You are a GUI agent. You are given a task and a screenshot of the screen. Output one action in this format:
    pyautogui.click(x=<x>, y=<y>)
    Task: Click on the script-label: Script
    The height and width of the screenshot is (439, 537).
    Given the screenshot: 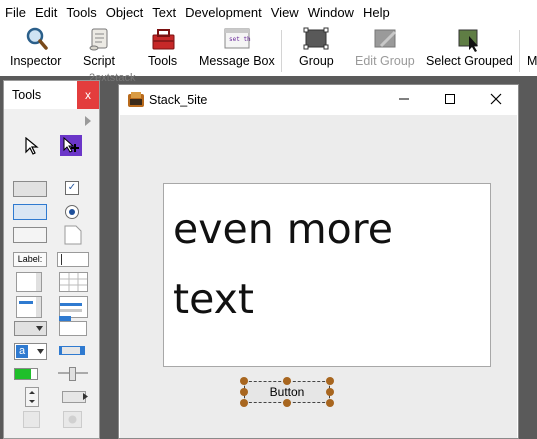 What is the action you would take?
    pyautogui.click(x=99, y=61)
    